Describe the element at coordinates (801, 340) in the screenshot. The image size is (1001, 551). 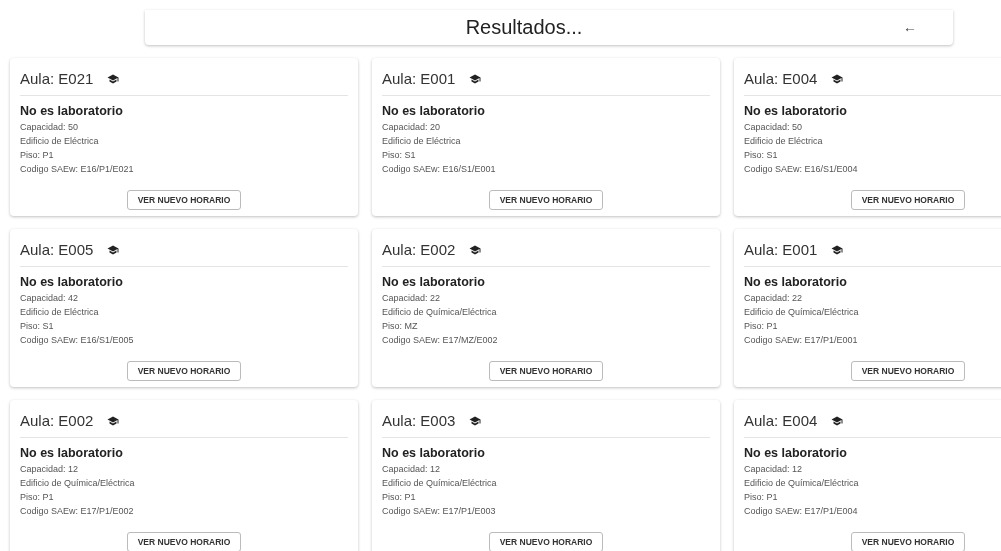
I see `room-code: Codigo SAEw: E17/P1/E001` at that location.